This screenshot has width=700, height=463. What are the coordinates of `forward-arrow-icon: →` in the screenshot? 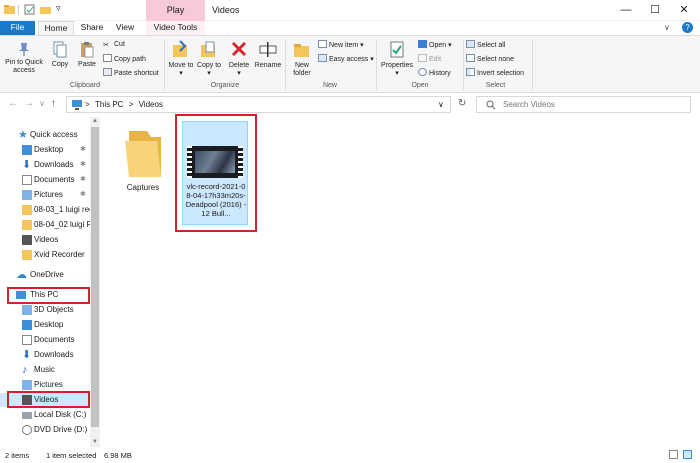 It's located at (29, 103).